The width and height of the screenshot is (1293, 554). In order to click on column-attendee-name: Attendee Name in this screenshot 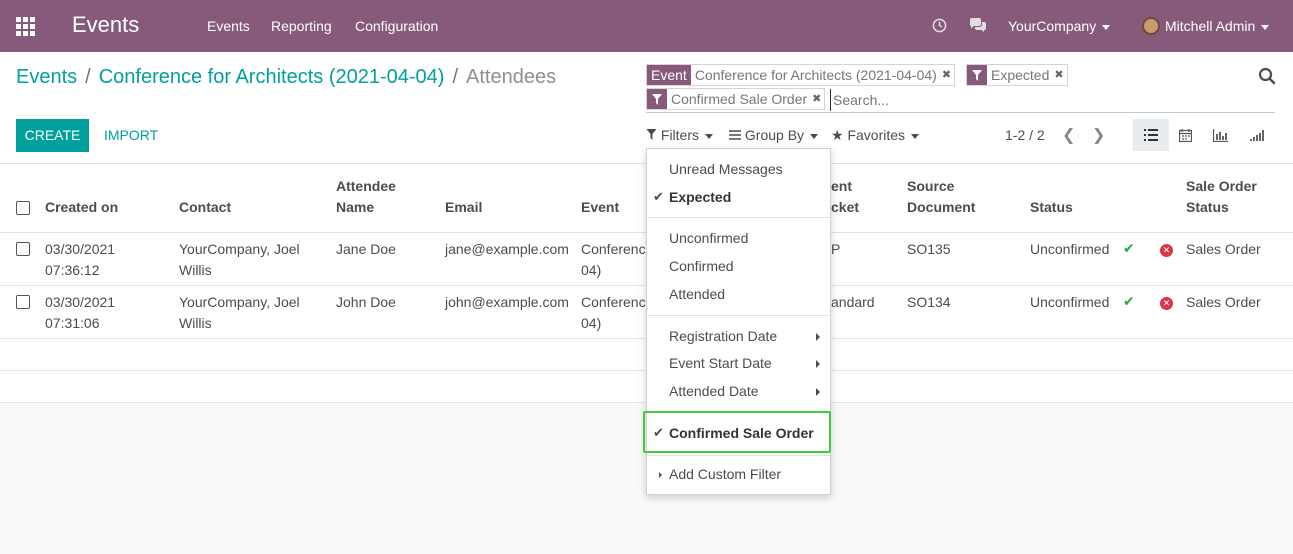, I will do `click(366, 197)`.